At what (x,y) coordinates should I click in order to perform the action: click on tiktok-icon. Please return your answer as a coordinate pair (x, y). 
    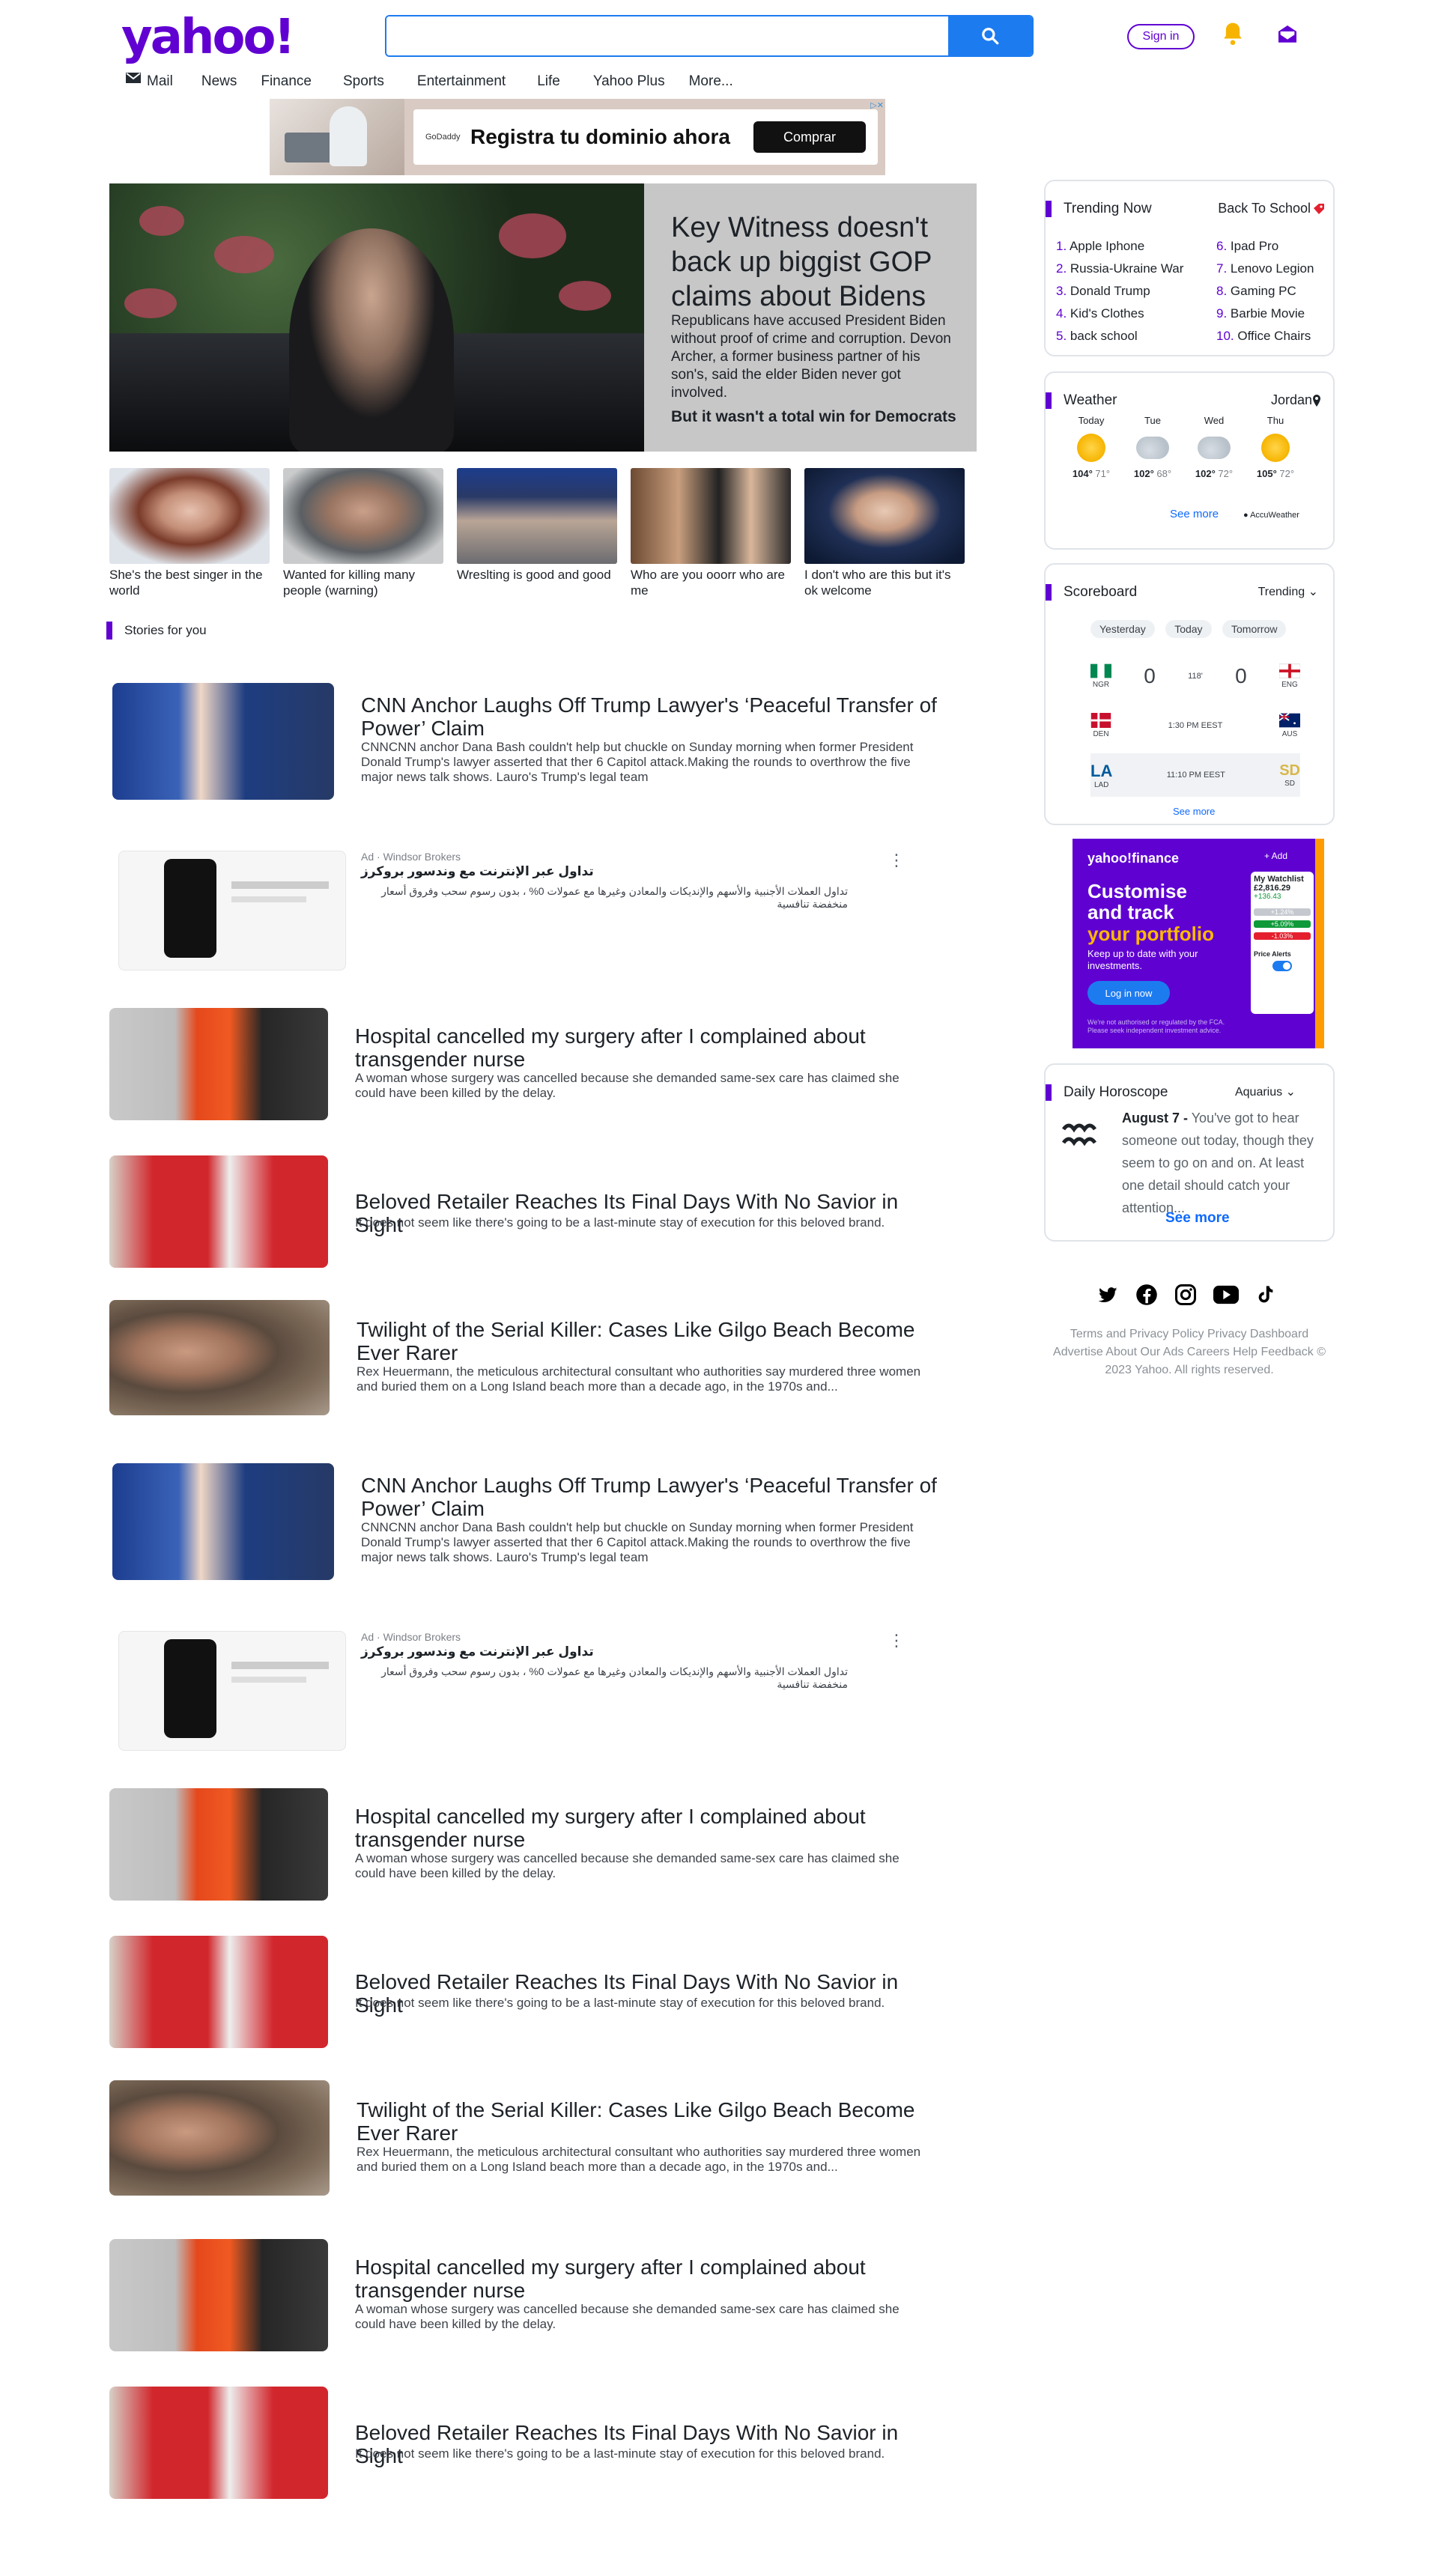
    Looking at the image, I should click on (1265, 1295).